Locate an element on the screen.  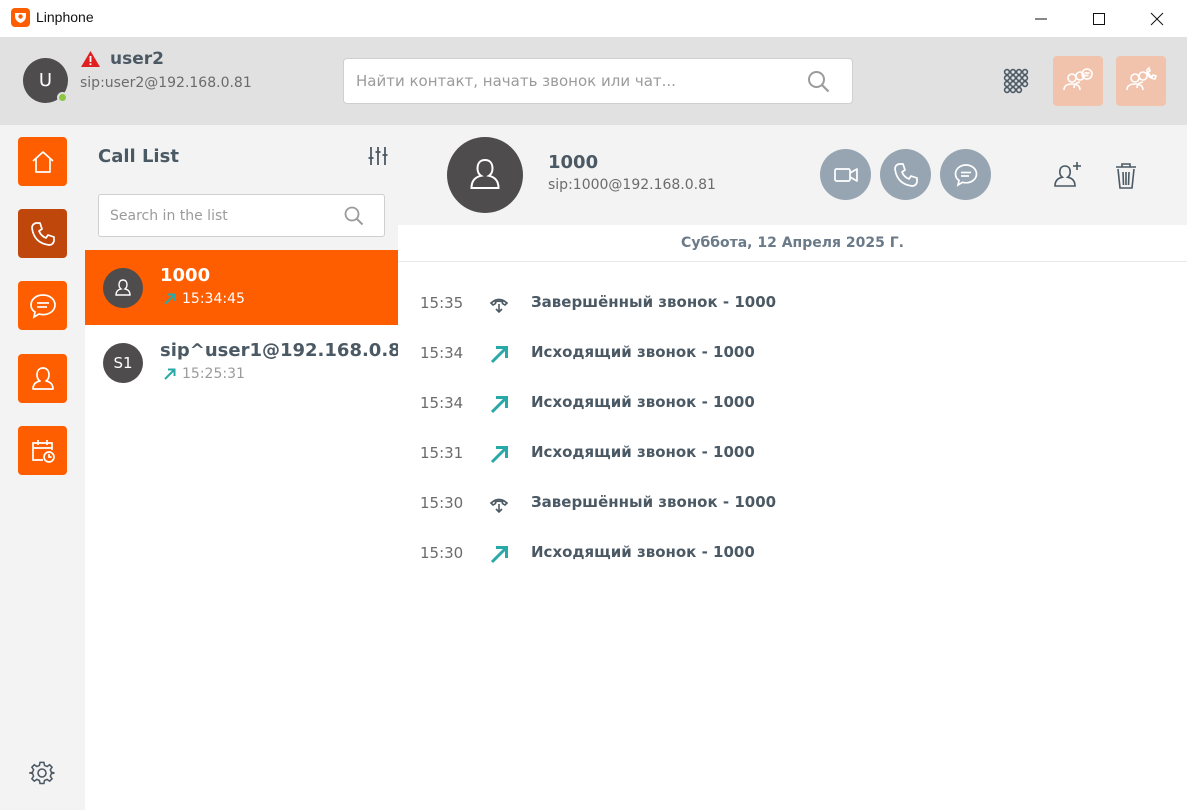
nav-chat-button is located at coordinates (42, 305).